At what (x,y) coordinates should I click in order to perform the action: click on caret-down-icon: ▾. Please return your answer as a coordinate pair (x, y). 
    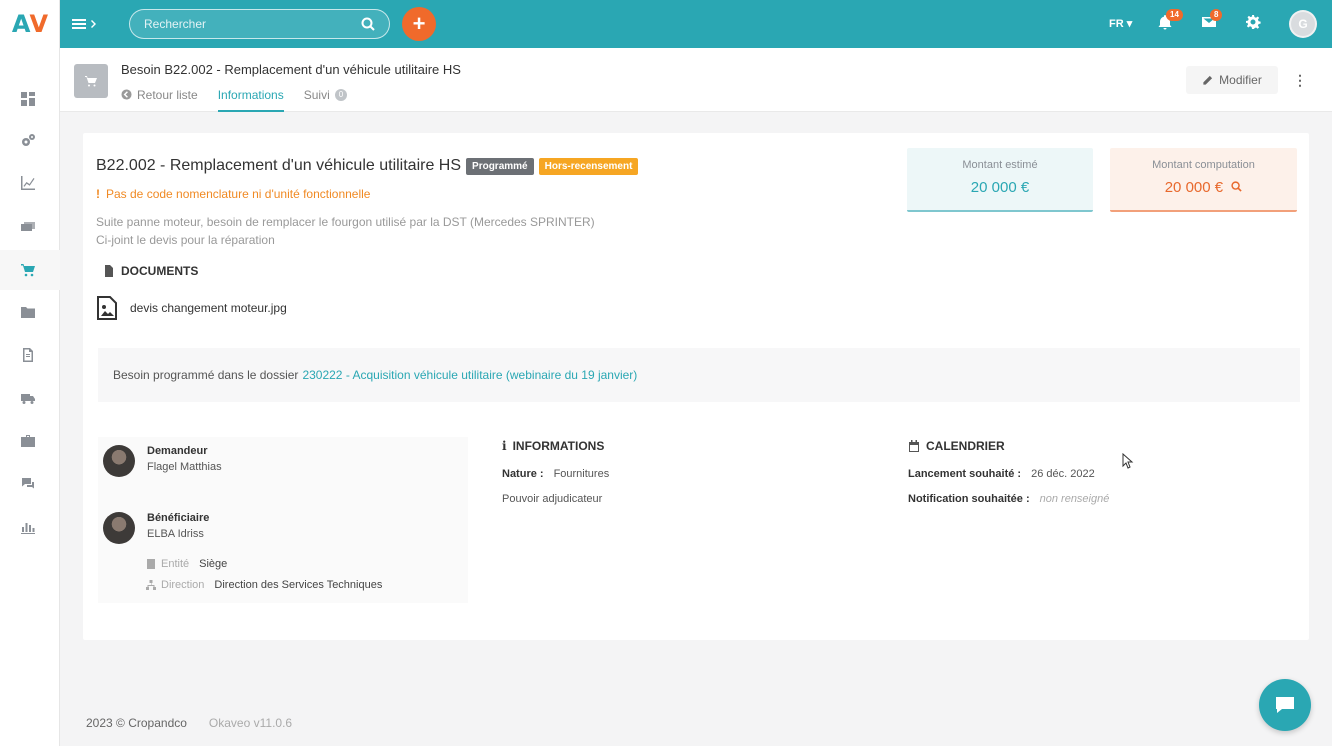
    Looking at the image, I should click on (1129, 24).